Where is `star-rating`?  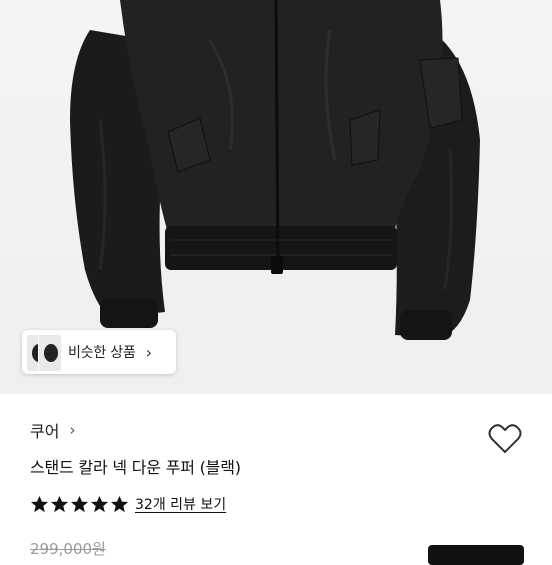
star-rating is located at coordinates (79, 504).